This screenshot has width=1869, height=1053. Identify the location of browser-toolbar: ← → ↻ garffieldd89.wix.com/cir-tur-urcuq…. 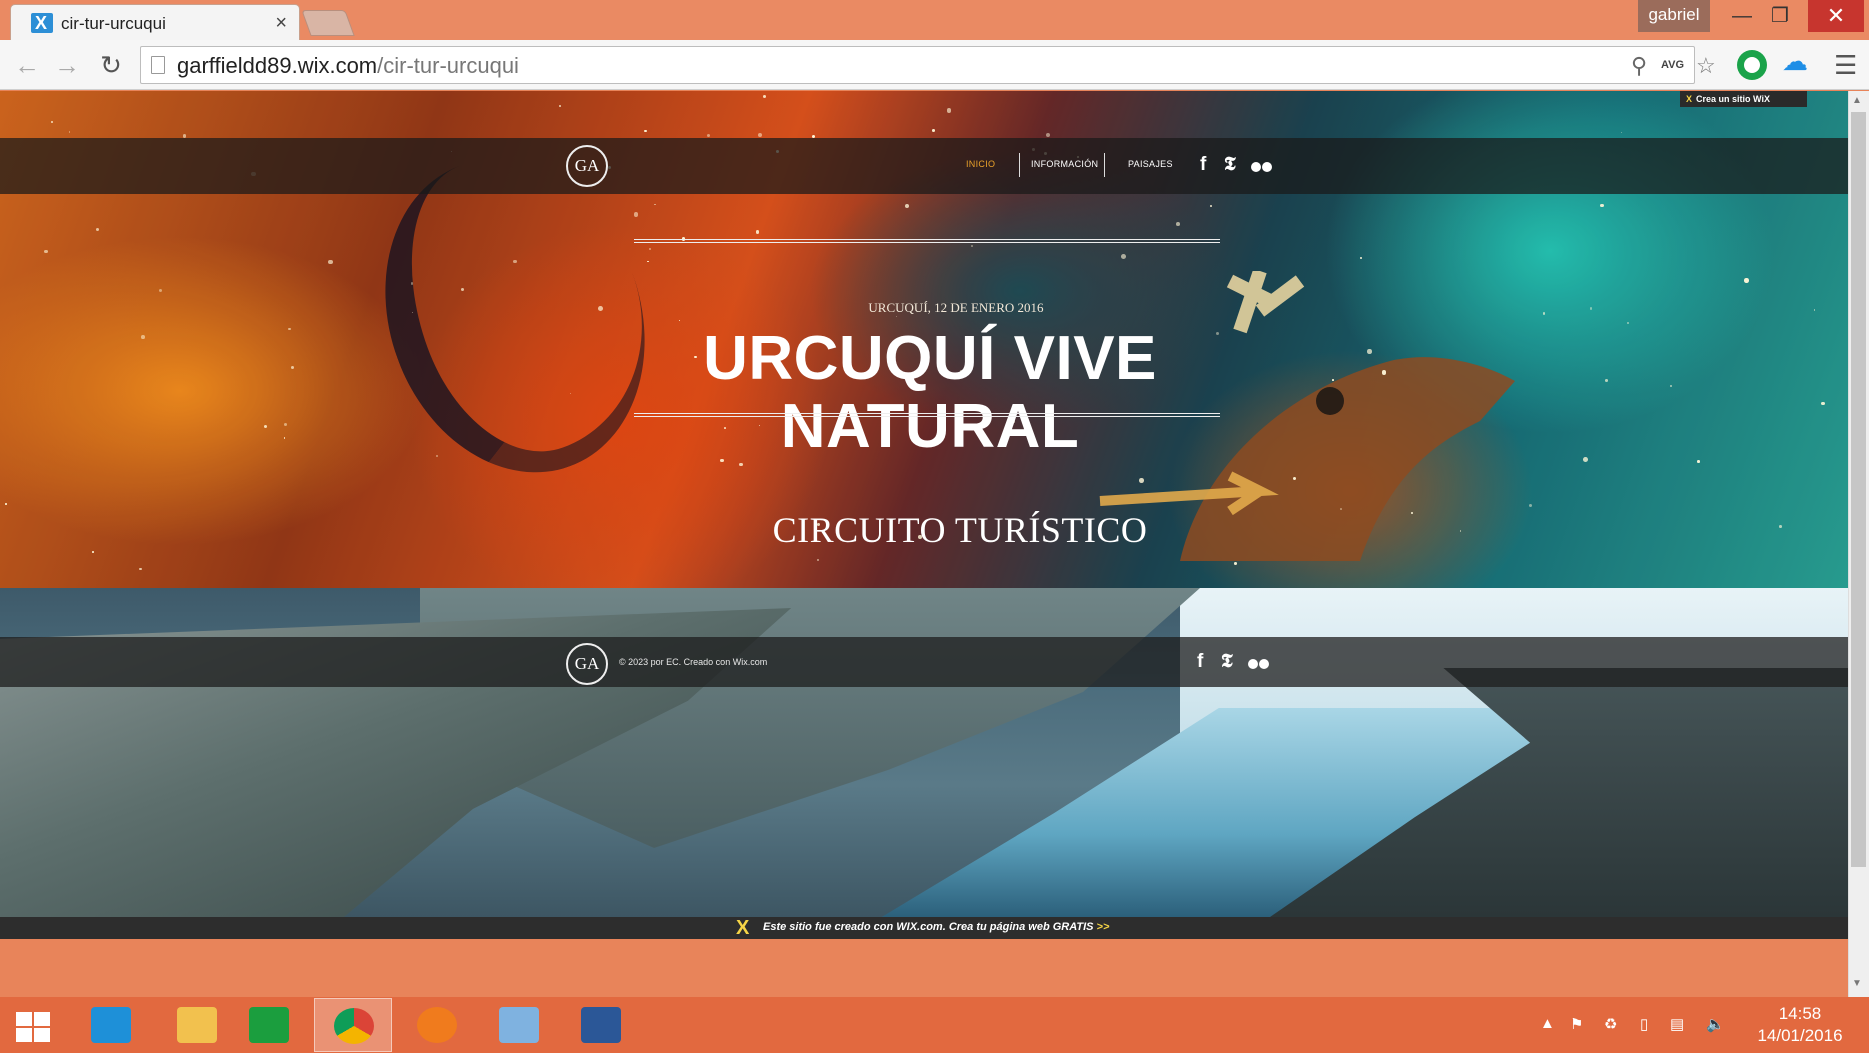
(934, 65).